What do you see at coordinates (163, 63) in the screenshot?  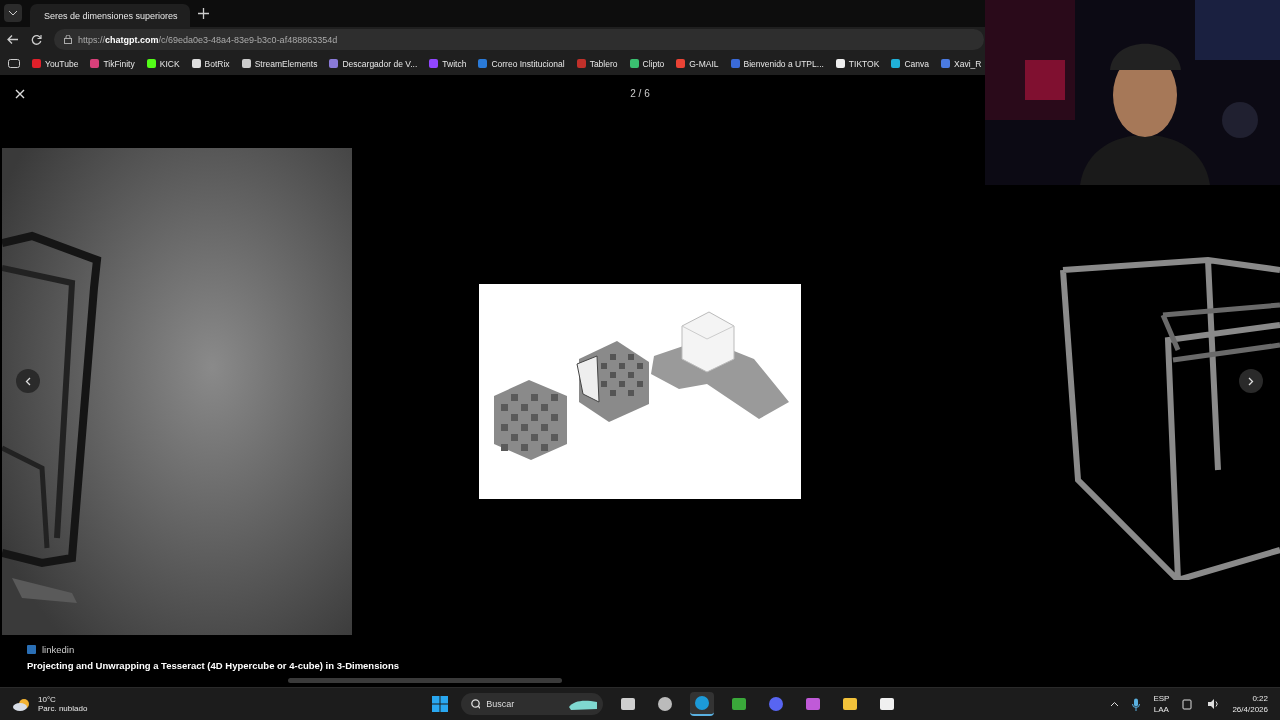 I see `bookmark: KICK` at bounding box center [163, 63].